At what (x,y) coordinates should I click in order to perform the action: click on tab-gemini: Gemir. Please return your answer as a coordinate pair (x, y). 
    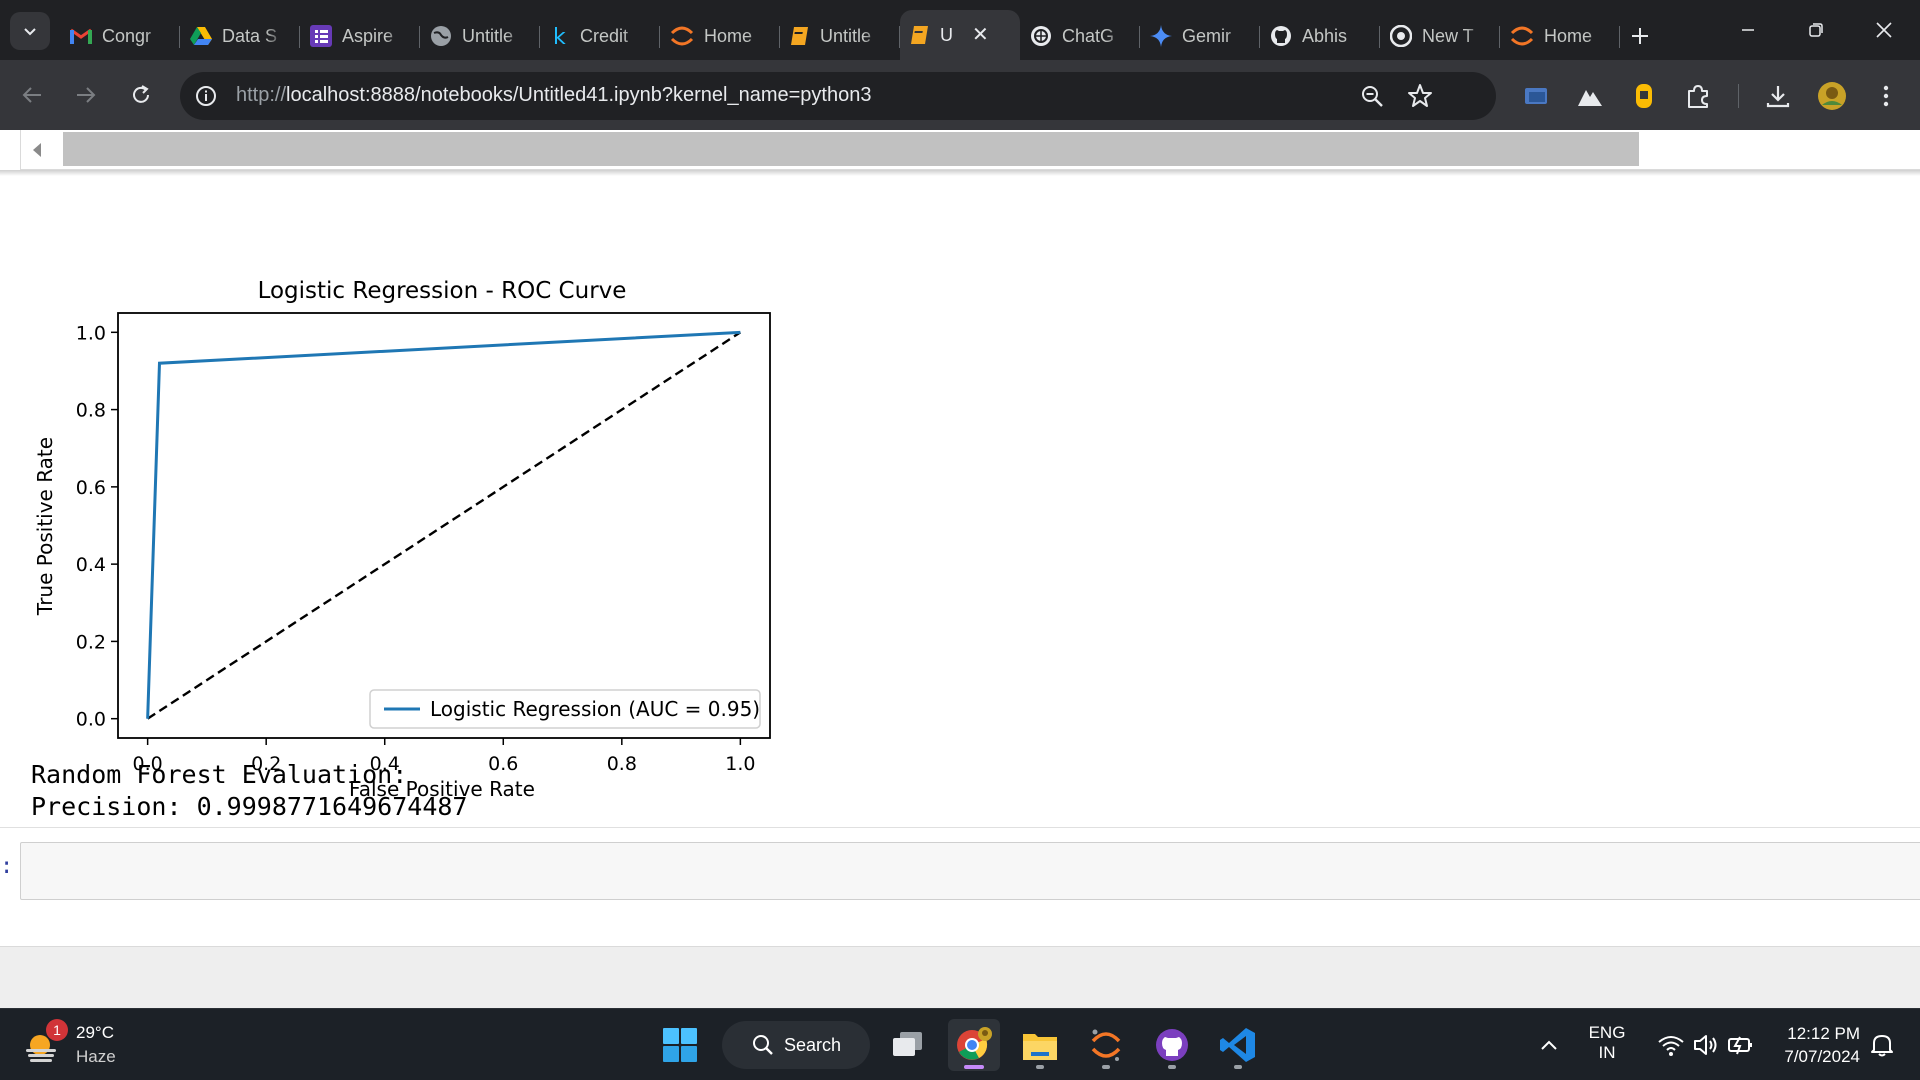
    Looking at the image, I should click on (1200, 36).